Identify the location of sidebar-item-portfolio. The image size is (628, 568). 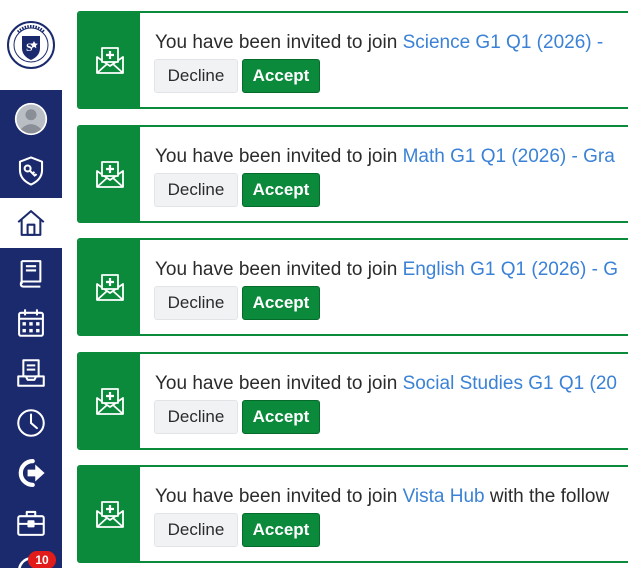
(31, 523).